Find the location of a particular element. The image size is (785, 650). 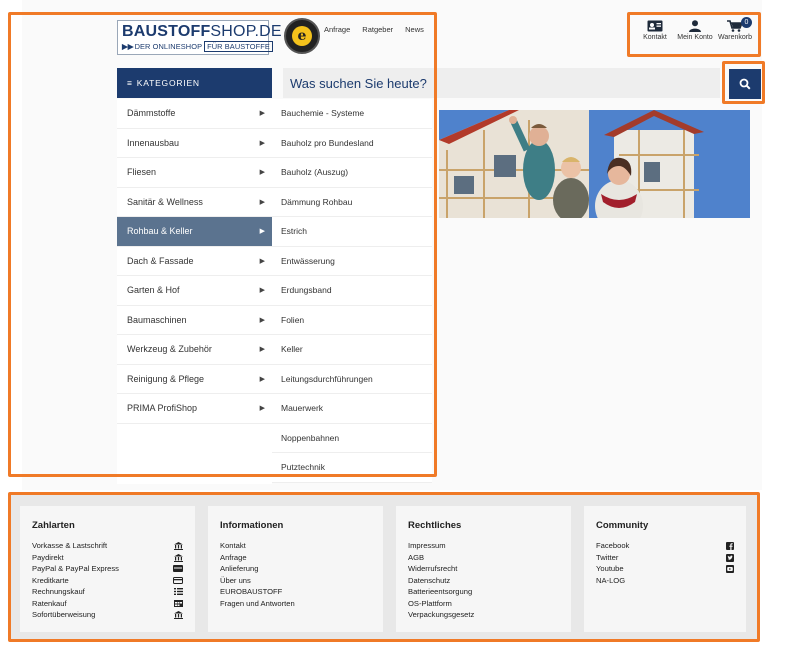

category-label: PRIMA ProfiShop is located at coordinates (162, 408).